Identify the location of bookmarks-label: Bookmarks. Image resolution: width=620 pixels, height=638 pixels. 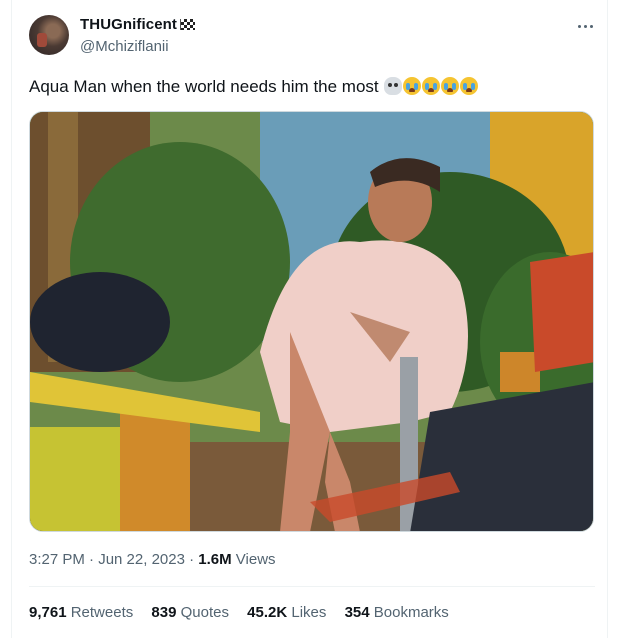
(411, 612).